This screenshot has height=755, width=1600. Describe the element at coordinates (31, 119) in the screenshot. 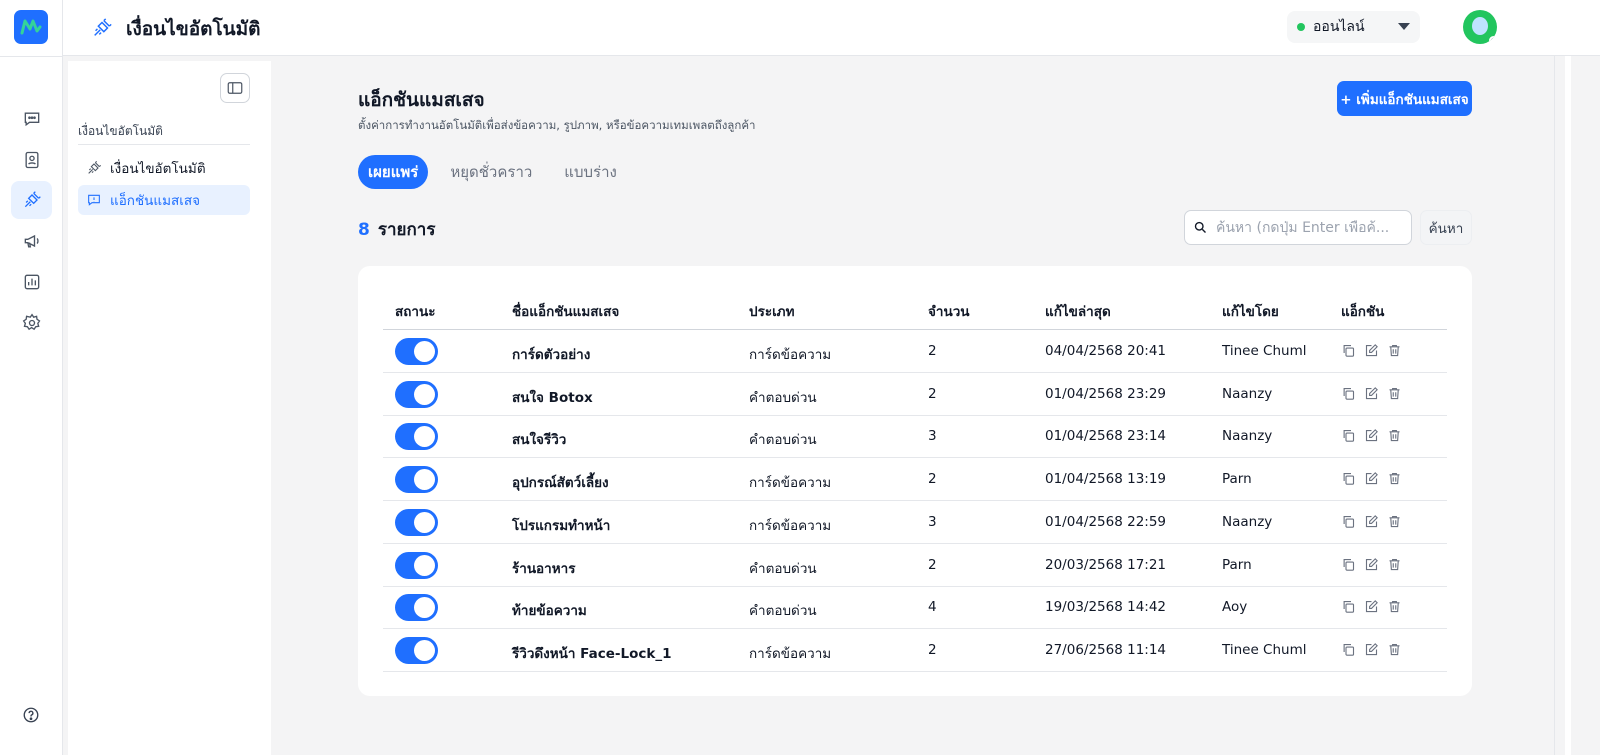

I see `chat-icon` at that location.